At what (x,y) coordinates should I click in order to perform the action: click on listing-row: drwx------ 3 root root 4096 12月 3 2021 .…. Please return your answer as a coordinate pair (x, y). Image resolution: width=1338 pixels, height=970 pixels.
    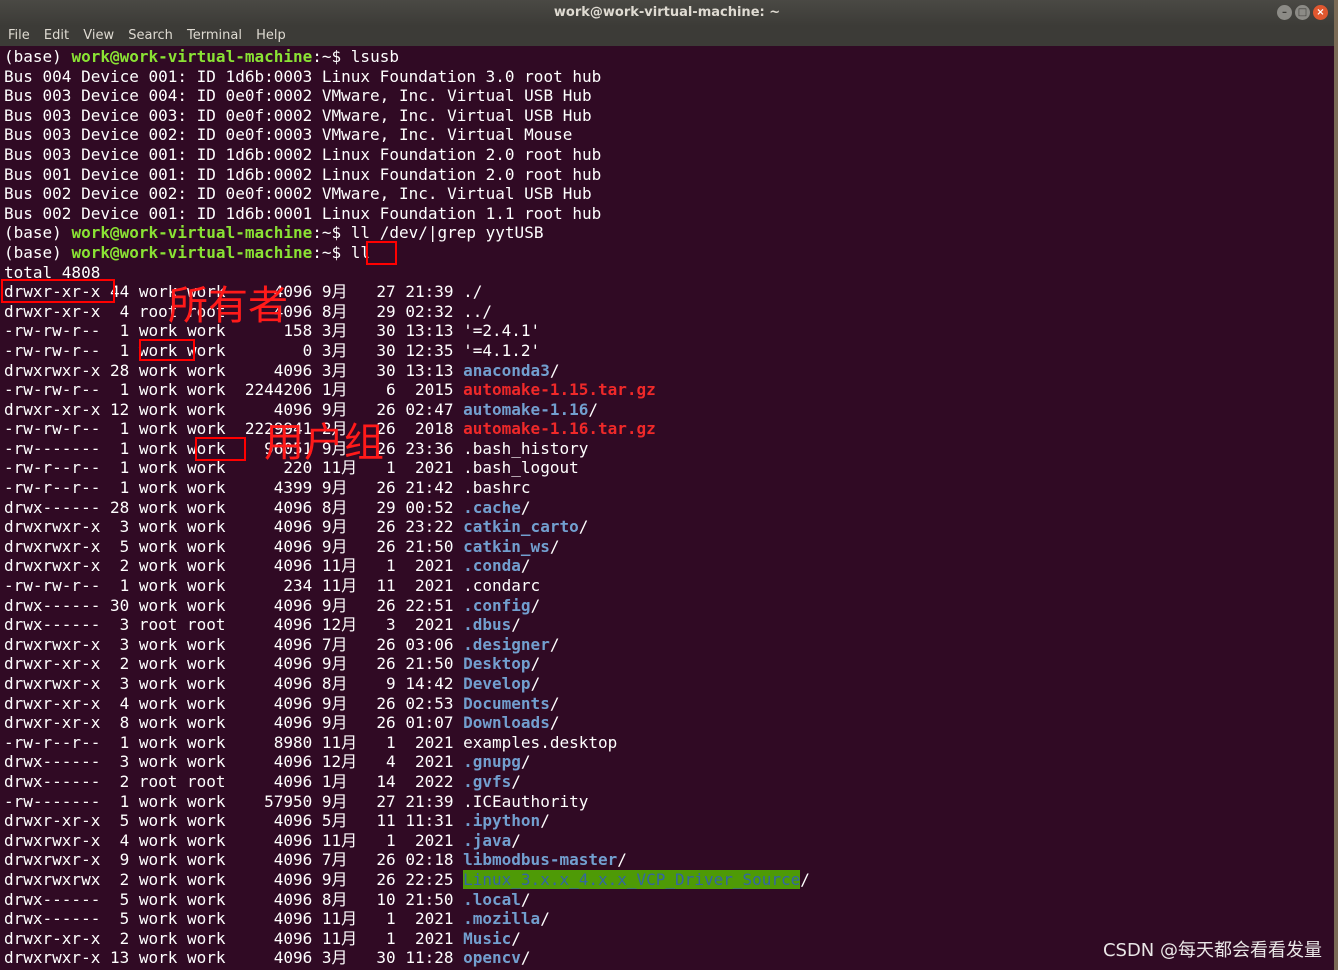
    Looking at the image, I should click on (407, 625).